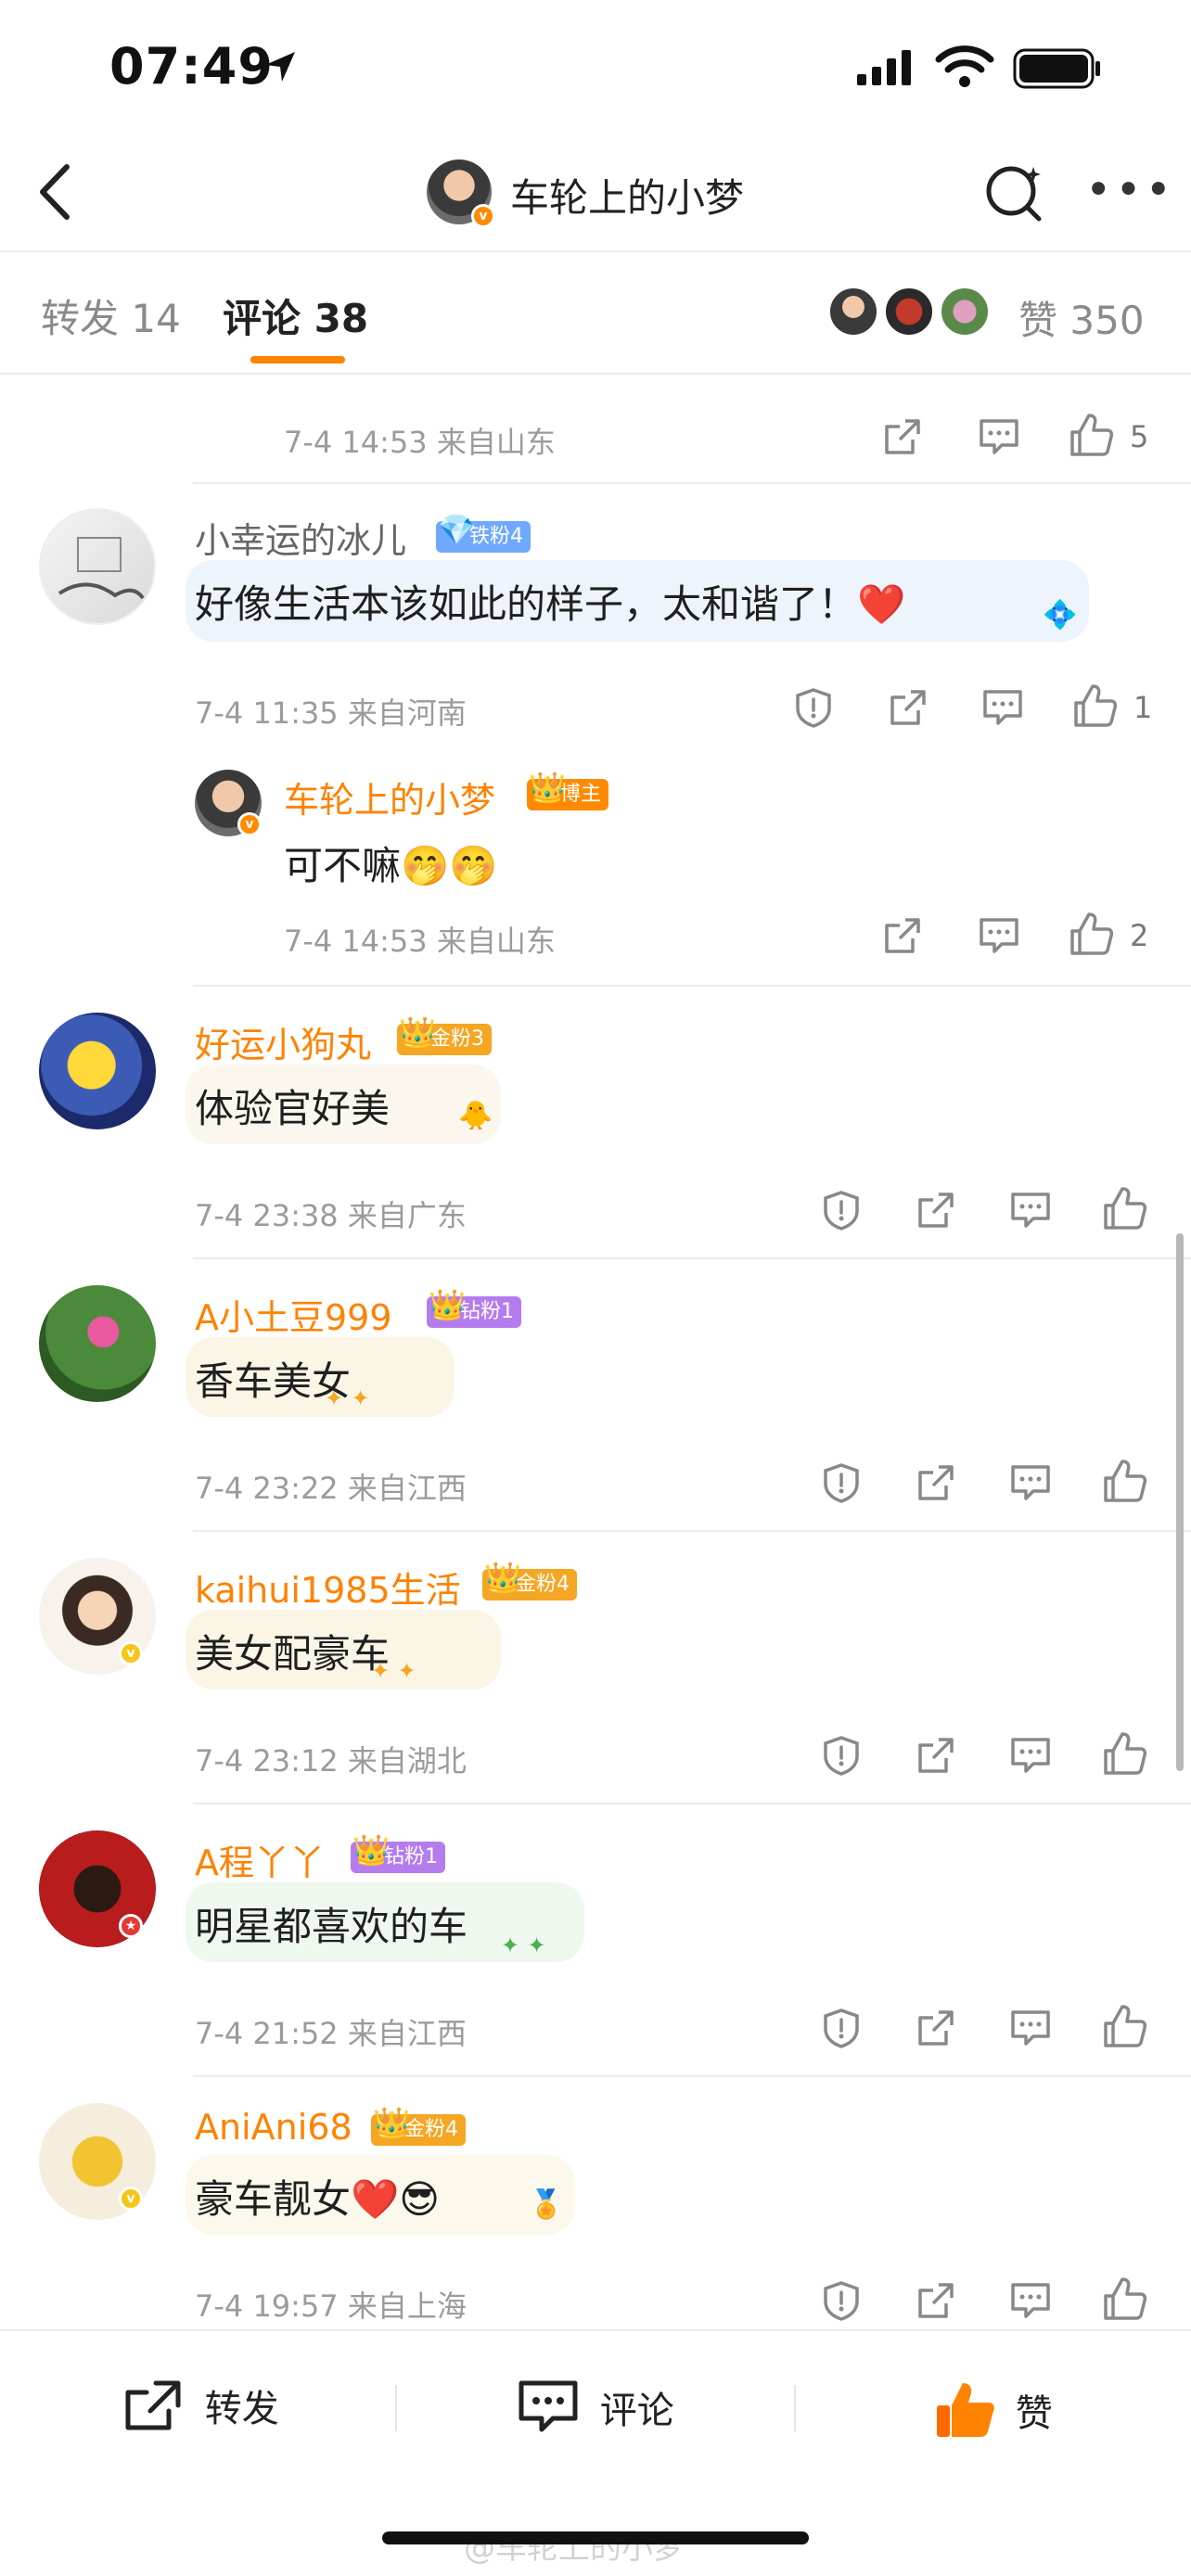 This screenshot has height=2576, width=1191. I want to click on tab-repost-label: 转发, so click(80, 318).